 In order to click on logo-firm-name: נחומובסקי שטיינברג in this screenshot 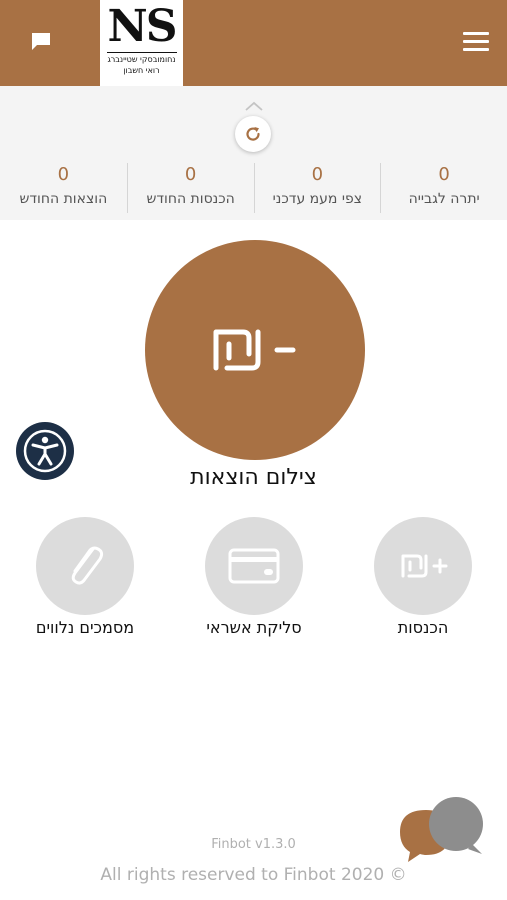, I will do `click(141, 59)`.